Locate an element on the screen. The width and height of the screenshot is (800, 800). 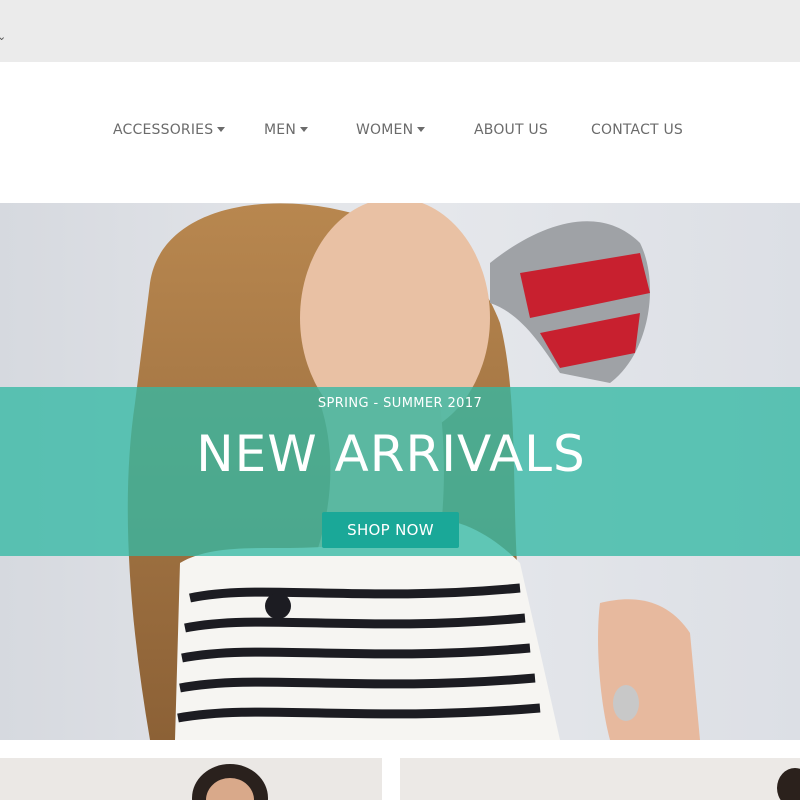
product-cards is located at coordinates (400, 770).